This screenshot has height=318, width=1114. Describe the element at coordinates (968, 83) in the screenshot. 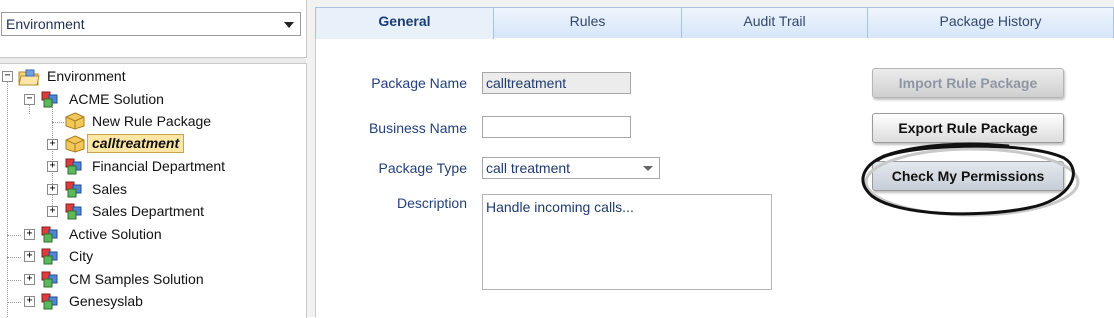

I see `import-rule-package-button: Import Rule Package` at that location.